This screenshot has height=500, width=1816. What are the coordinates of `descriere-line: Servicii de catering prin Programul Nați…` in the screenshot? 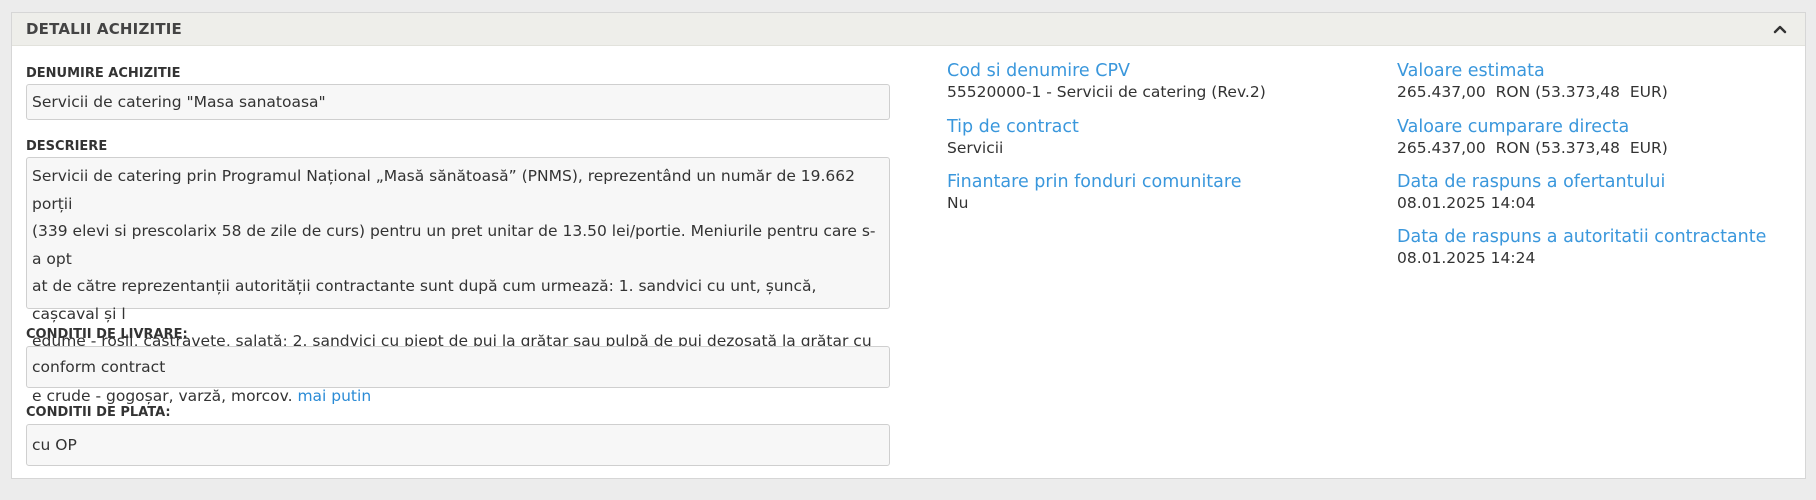 It's located at (444, 190).